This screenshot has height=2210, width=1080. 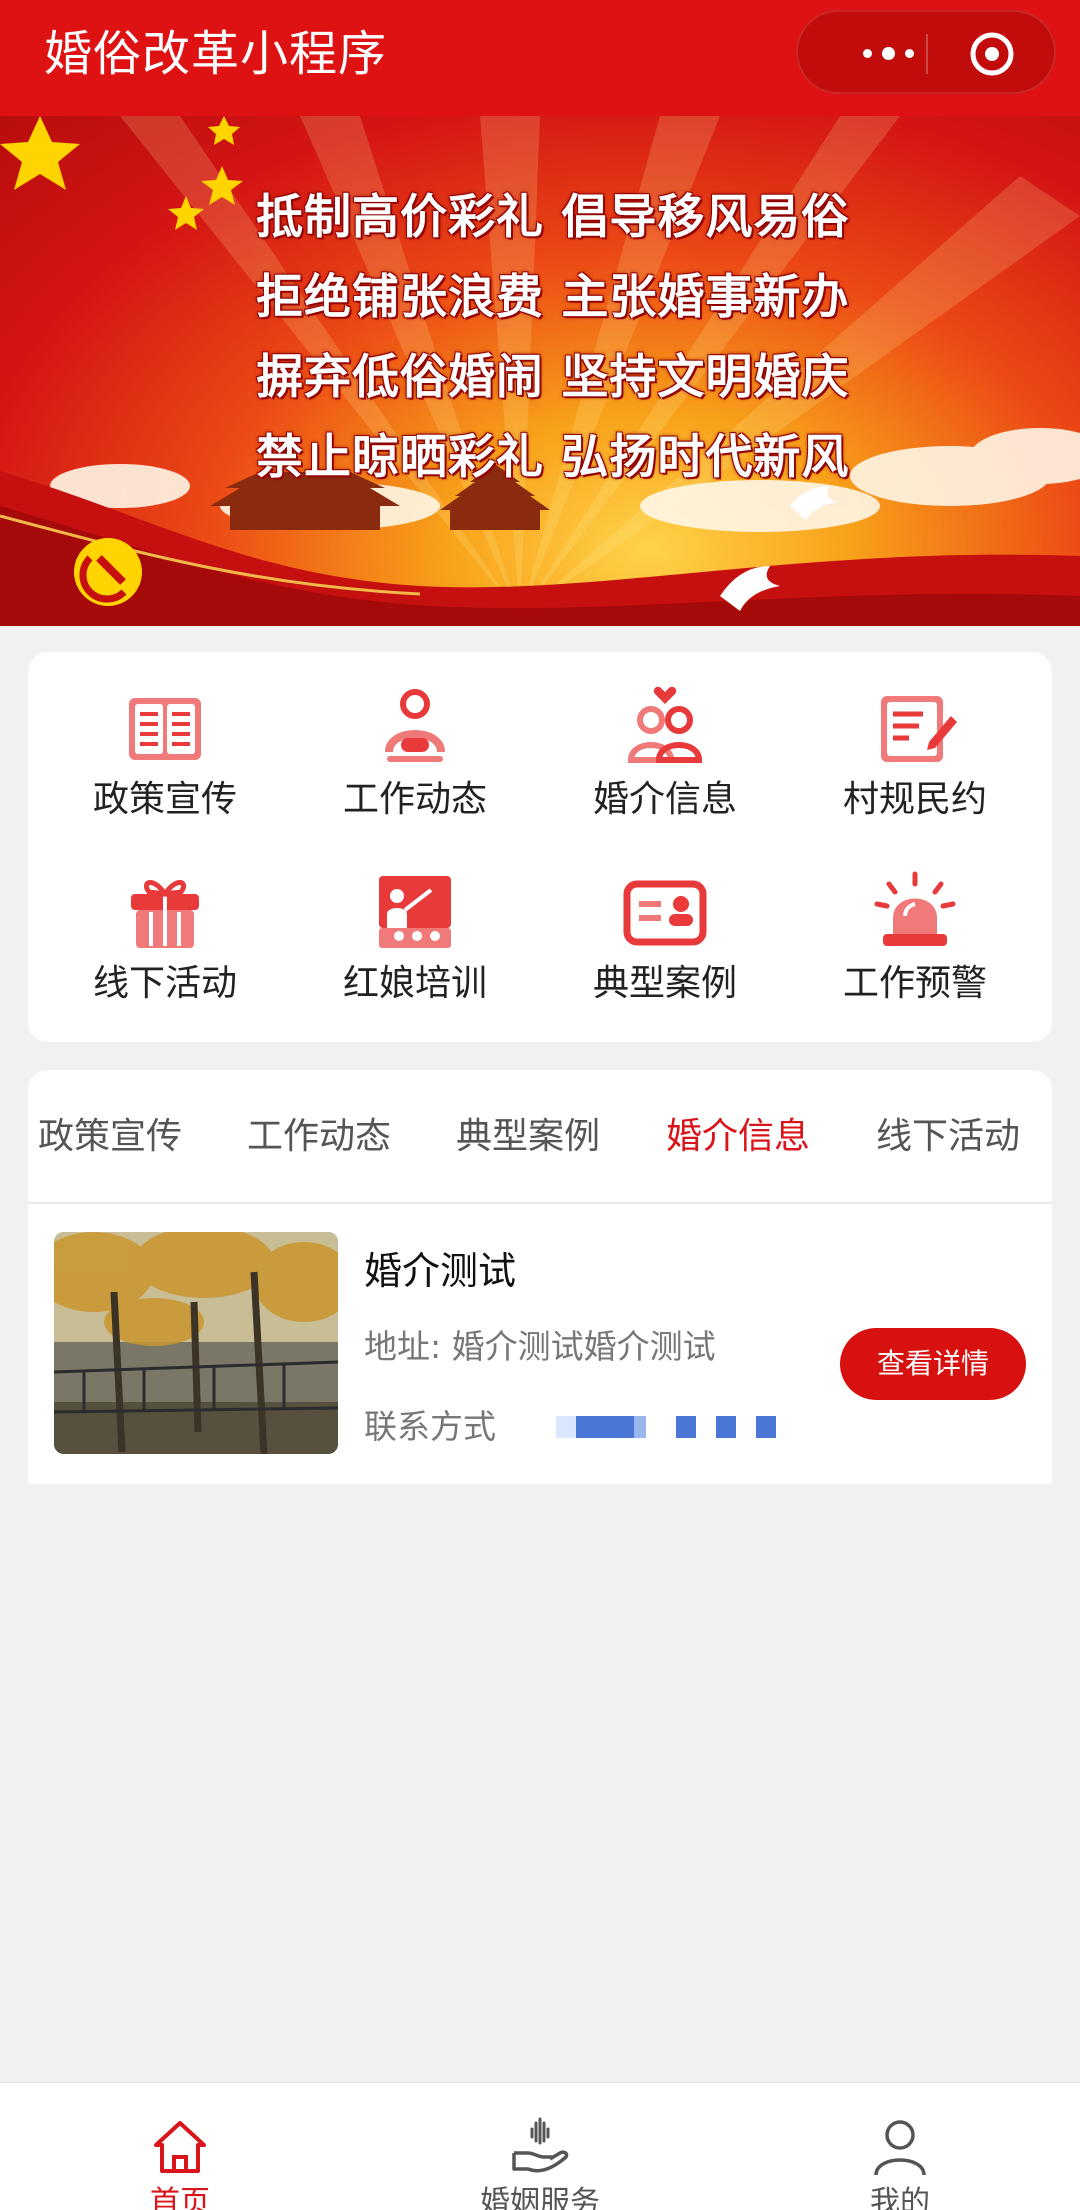 I want to click on category-label: 红娘培训, so click(x=414, y=983).